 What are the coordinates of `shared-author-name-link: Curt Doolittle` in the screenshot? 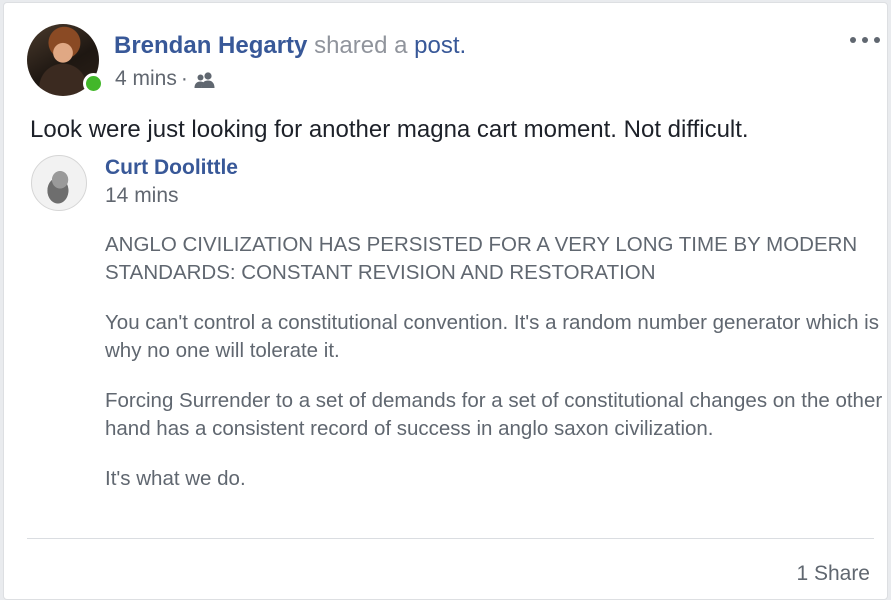 It's located at (171, 168).